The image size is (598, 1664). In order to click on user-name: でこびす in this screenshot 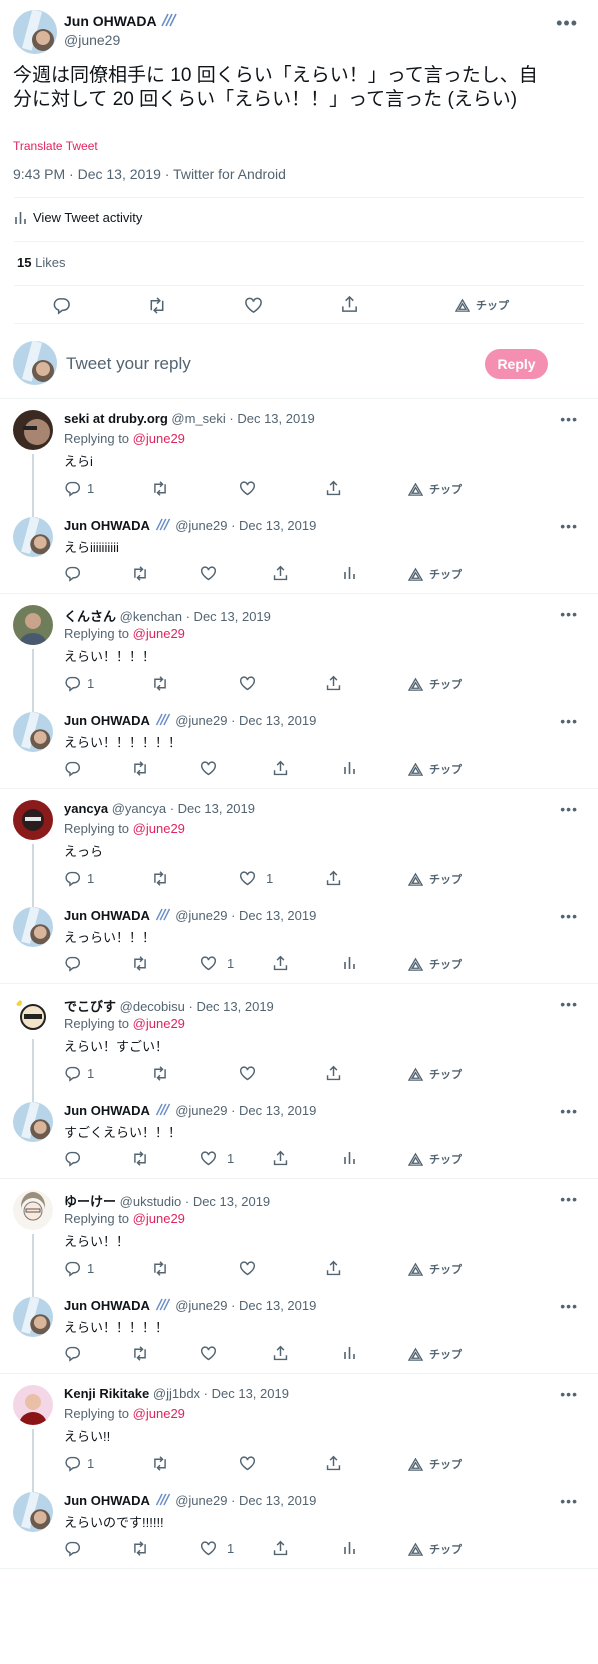, I will do `click(90, 1006)`.